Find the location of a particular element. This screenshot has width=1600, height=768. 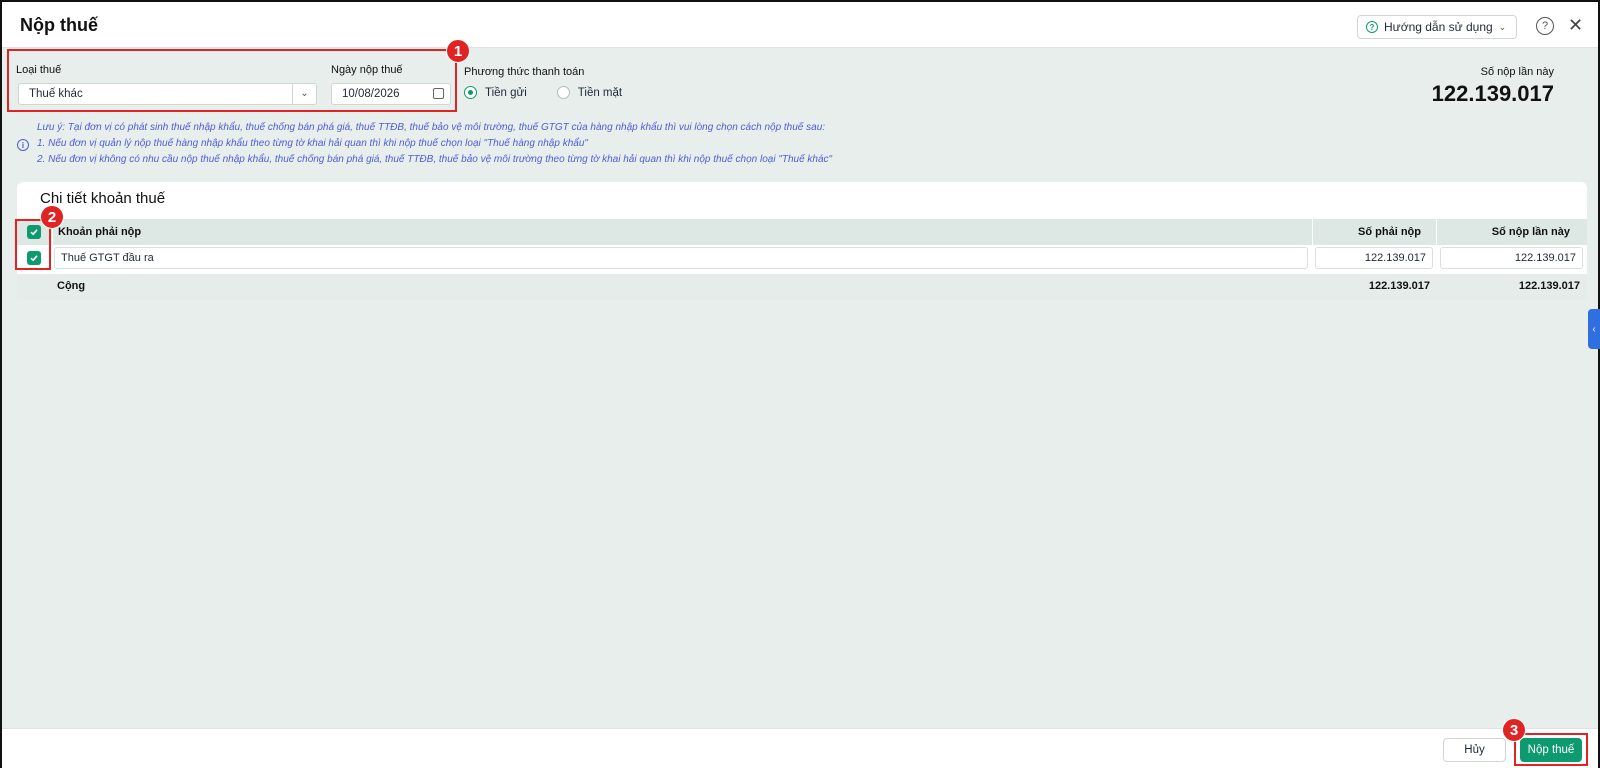

user-guide-label: Hướng dẫn sử dụng is located at coordinates (1438, 27).